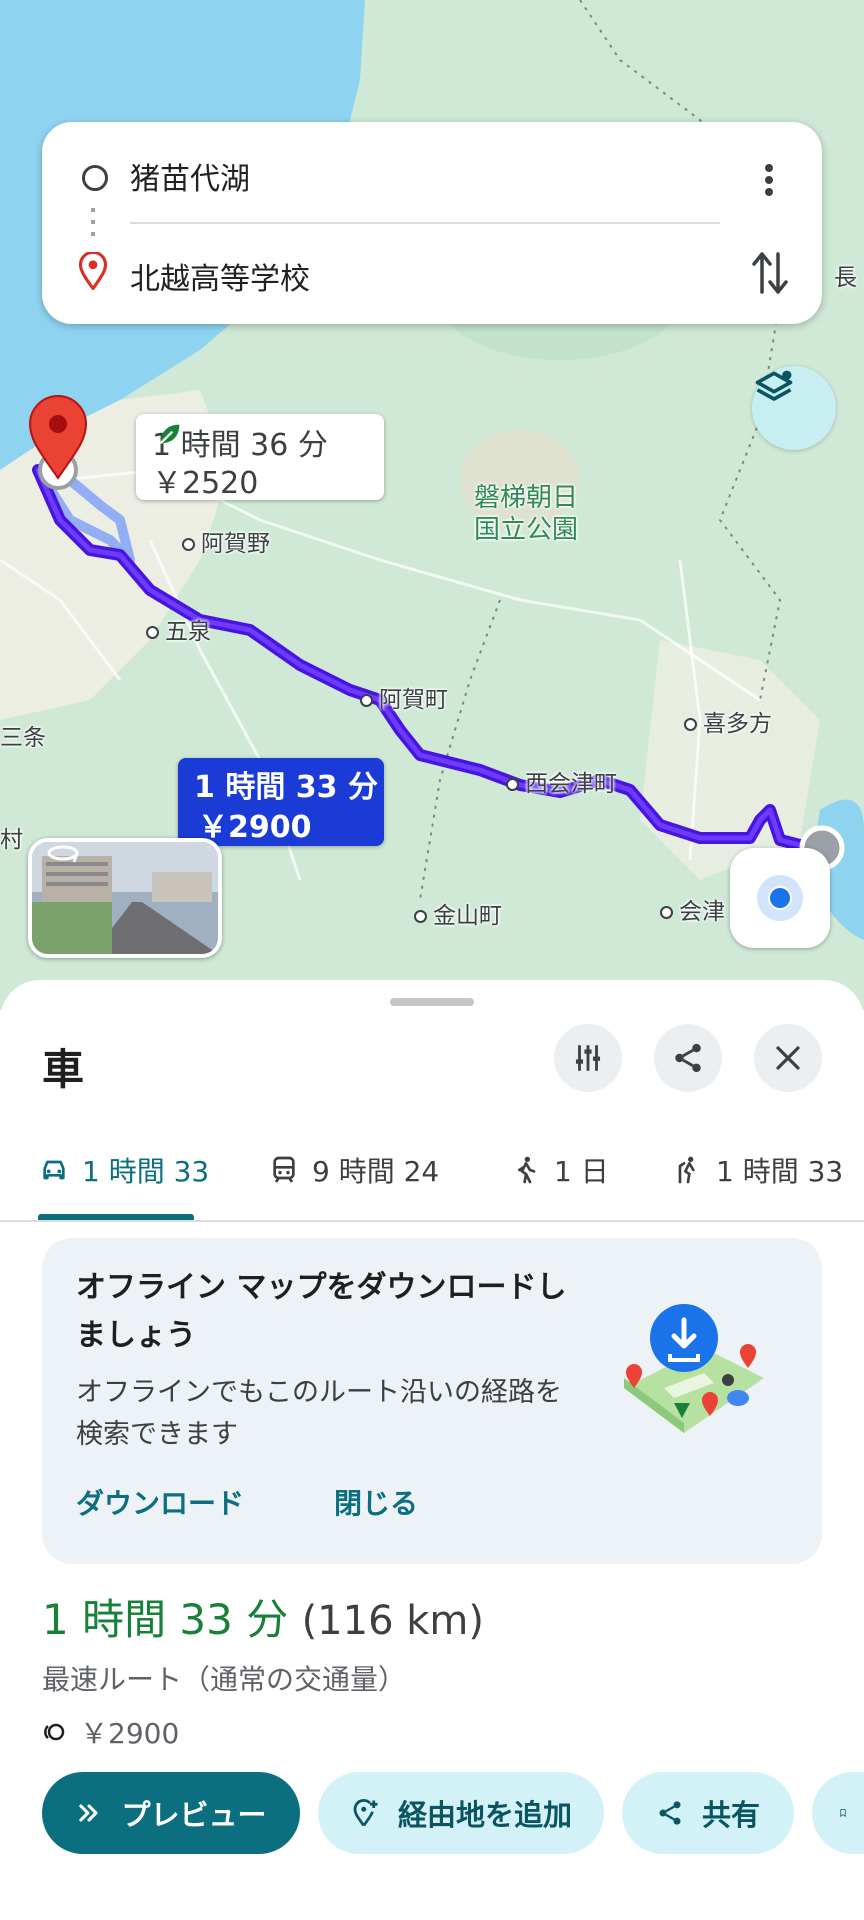 The width and height of the screenshot is (864, 1920). I want to click on main-route-time: 1 時間 33 分, so click(286, 787).